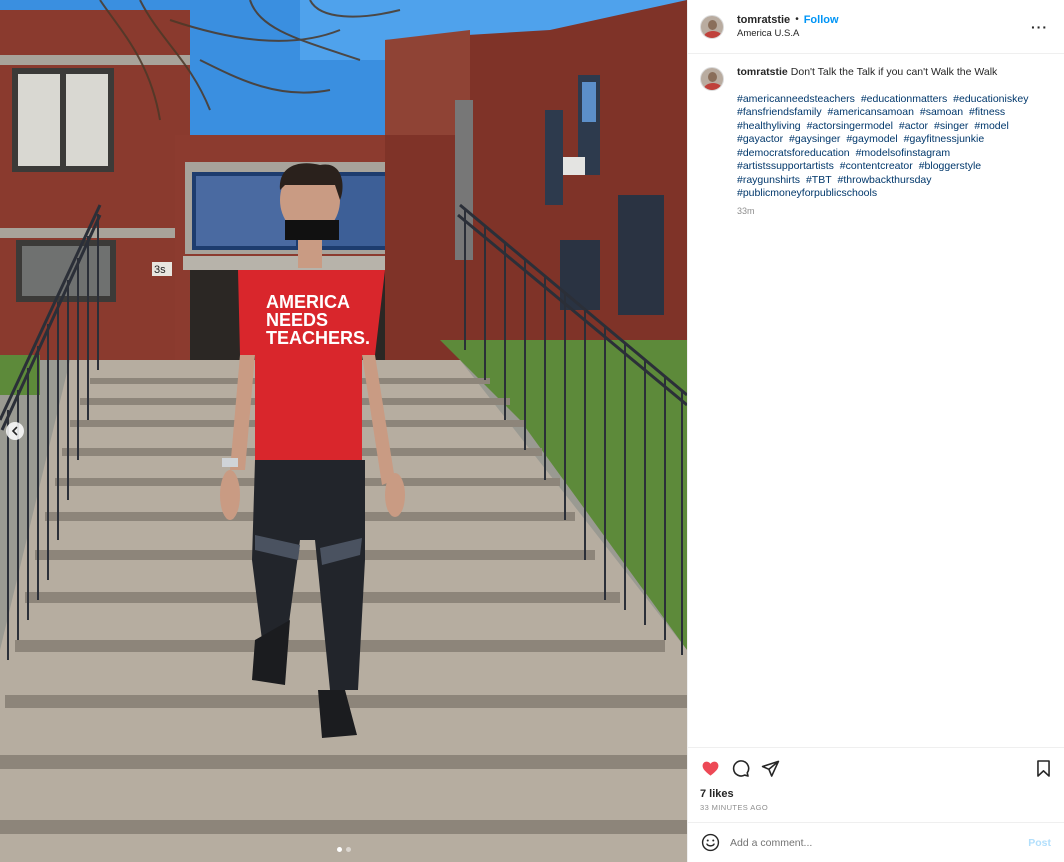 Image resolution: width=1064 pixels, height=862 pixels. I want to click on hashtag-link: #gayfitnessjunkie, so click(944, 139).